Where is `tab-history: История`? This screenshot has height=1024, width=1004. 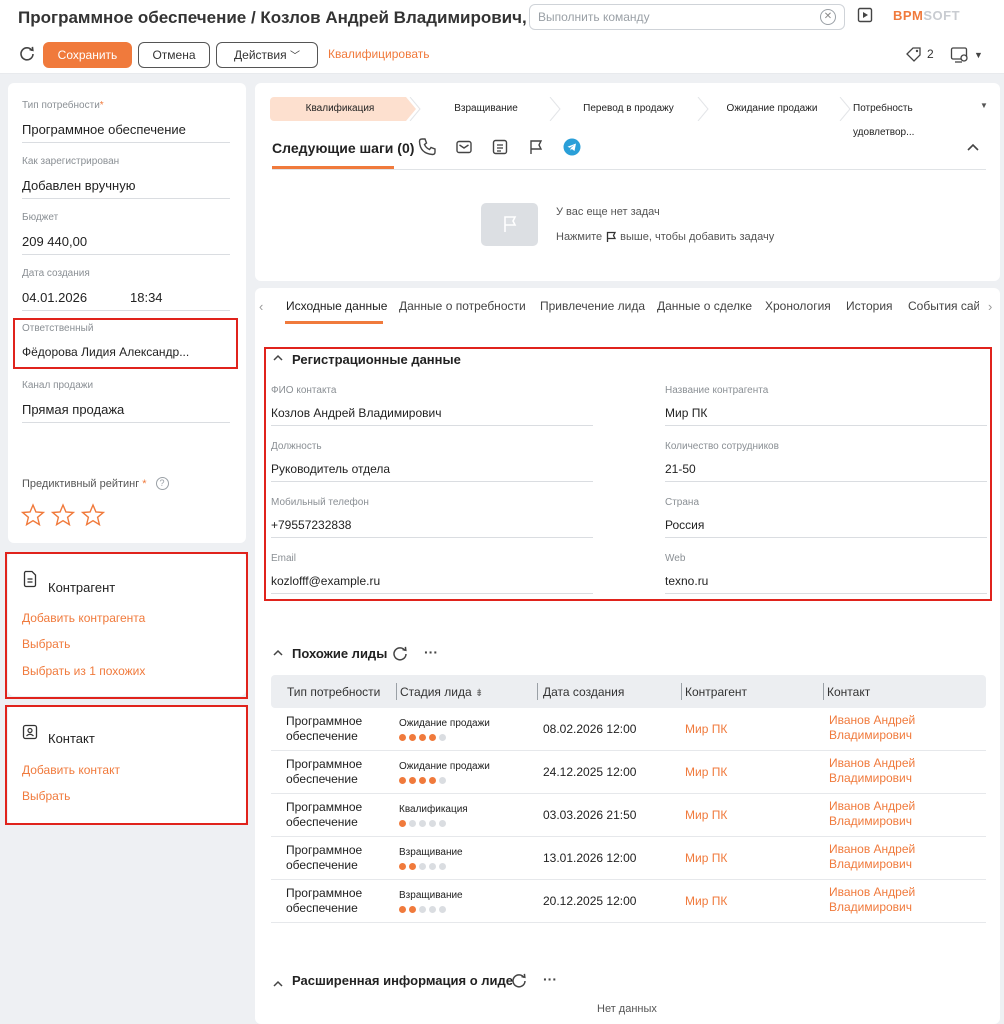 tab-history: История is located at coordinates (869, 306).